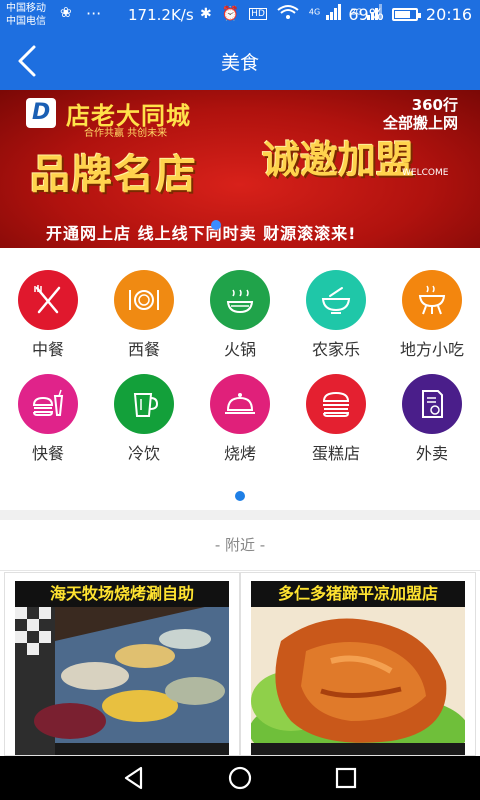  What do you see at coordinates (240, 545) in the screenshot?
I see `nearby-header: - 附近 -` at bounding box center [240, 545].